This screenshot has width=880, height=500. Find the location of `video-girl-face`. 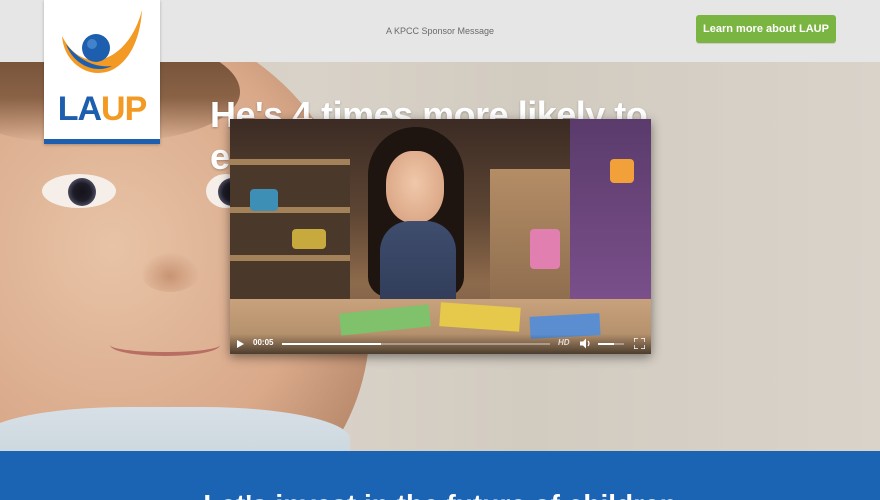

video-girl-face is located at coordinates (415, 187).